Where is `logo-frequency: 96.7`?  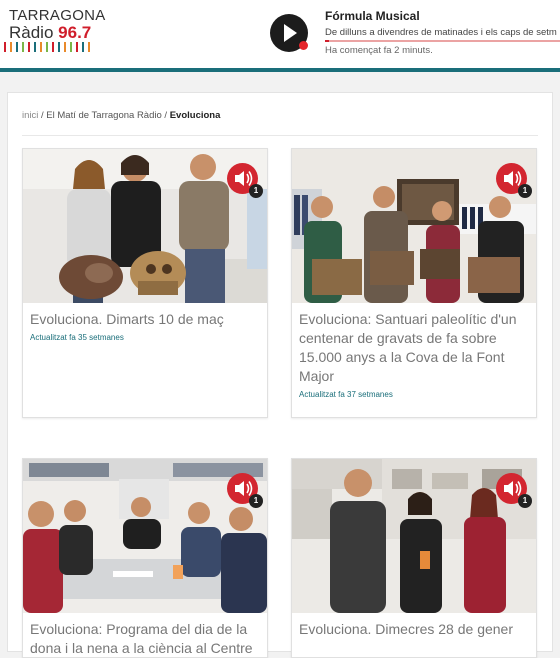
logo-frequency: 96.7 is located at coordinates (75, 32).